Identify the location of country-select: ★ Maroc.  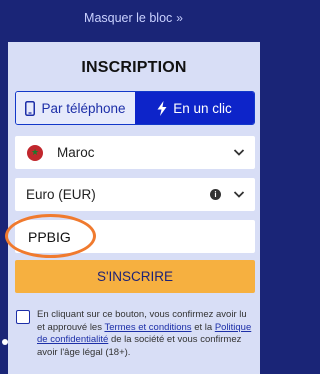
(135, 152).